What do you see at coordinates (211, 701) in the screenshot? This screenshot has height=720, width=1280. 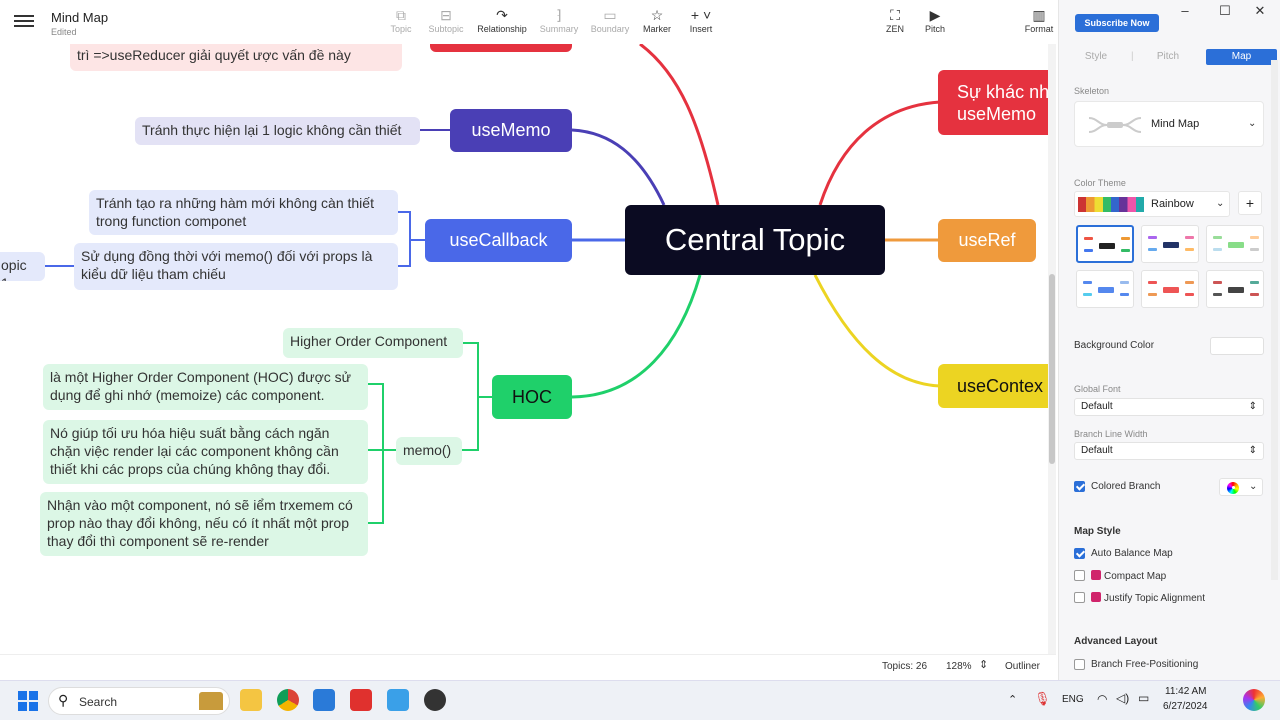 I see `search-highlight-icon` at bounding box center [211, 701].